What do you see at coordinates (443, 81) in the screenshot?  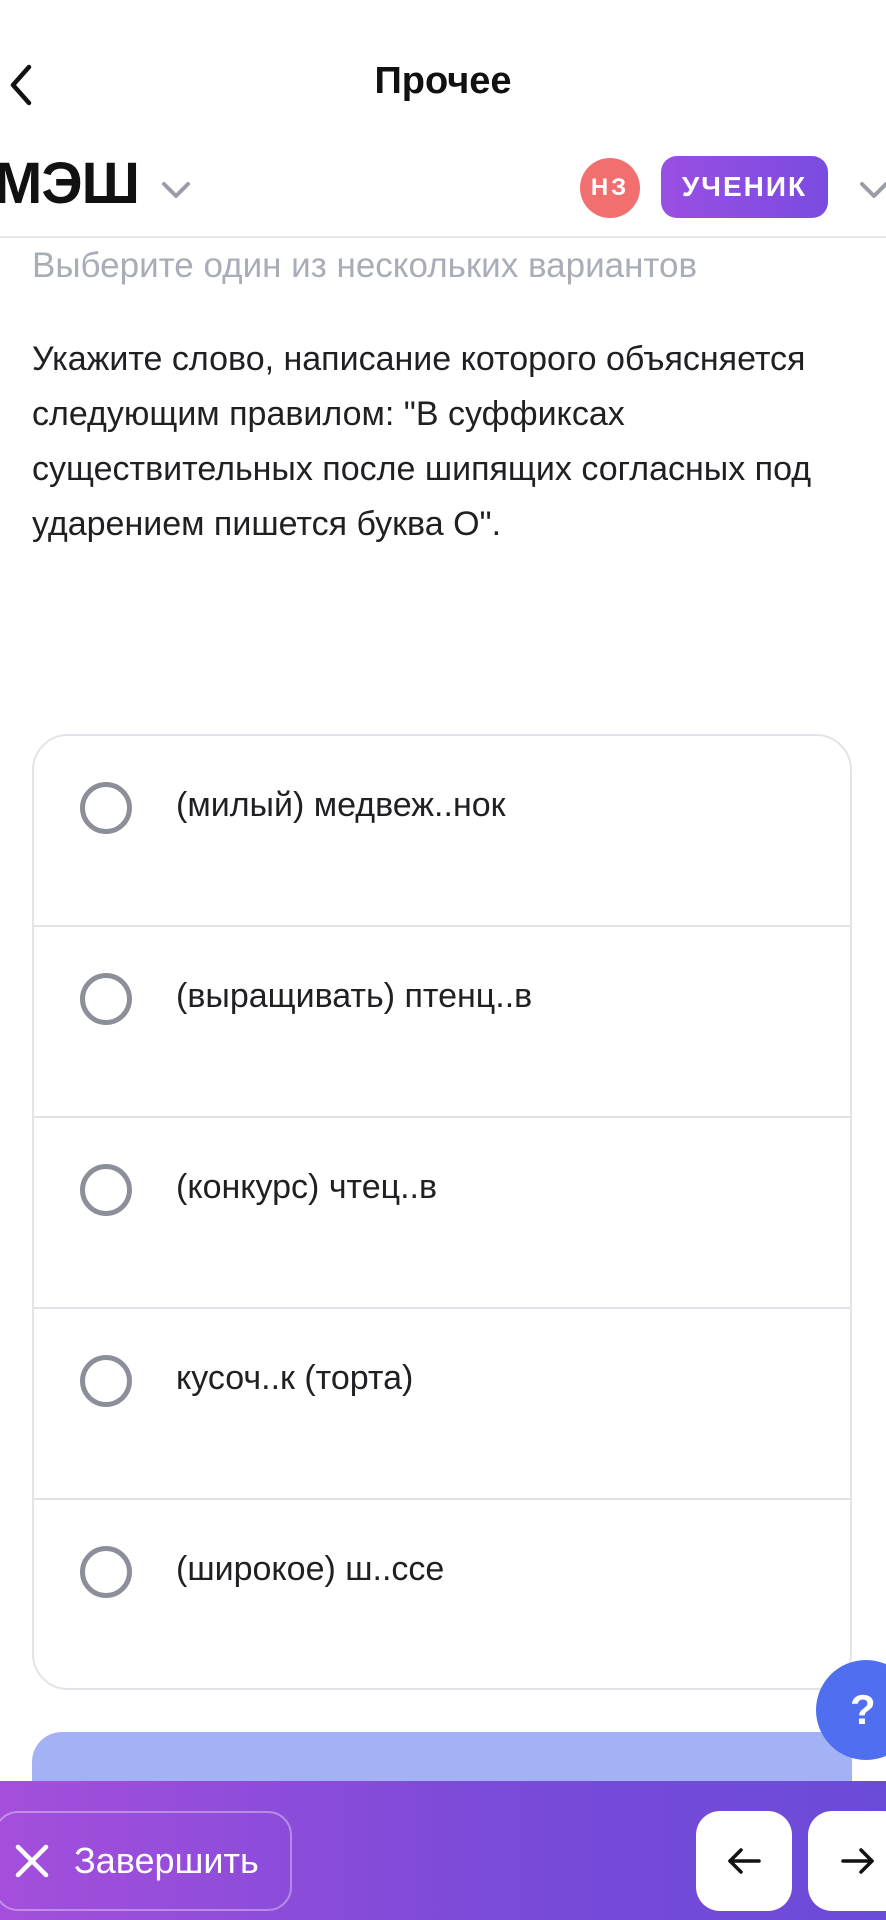 I see `page-title: Прочее` at bounding box center [443, 81].